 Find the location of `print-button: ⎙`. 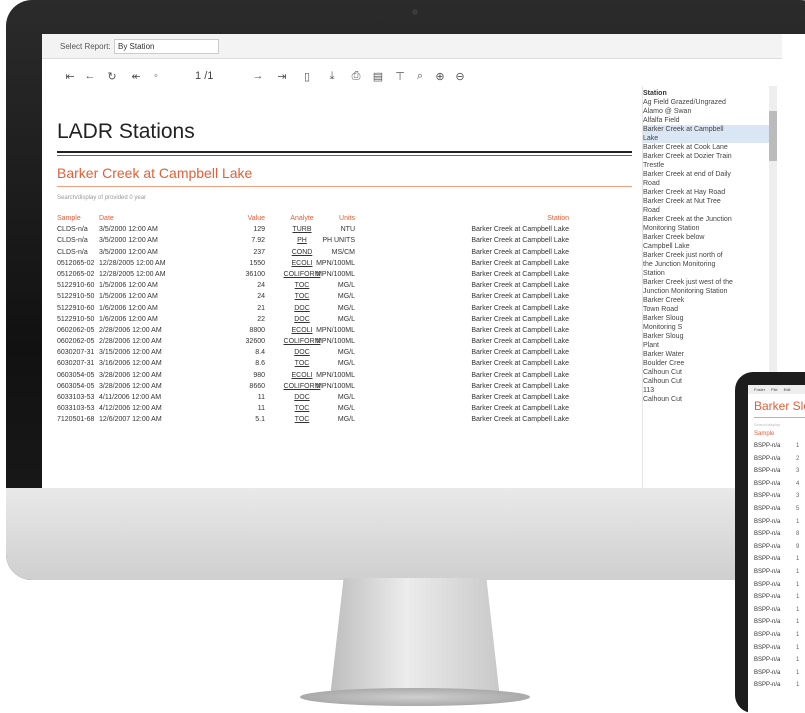

print-button: ⎙ is located at coordinates (356, 76).